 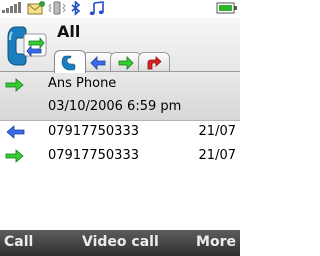 What do you see at coordinates (57, 8) in the screenshot?
I see `vibrate-icon` at bounding box center [57, 8].